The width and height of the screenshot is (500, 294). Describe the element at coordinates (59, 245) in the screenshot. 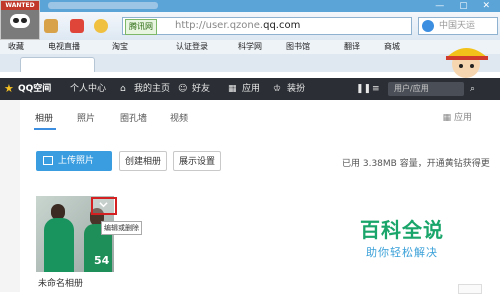

I see `photo-figure` at that location.